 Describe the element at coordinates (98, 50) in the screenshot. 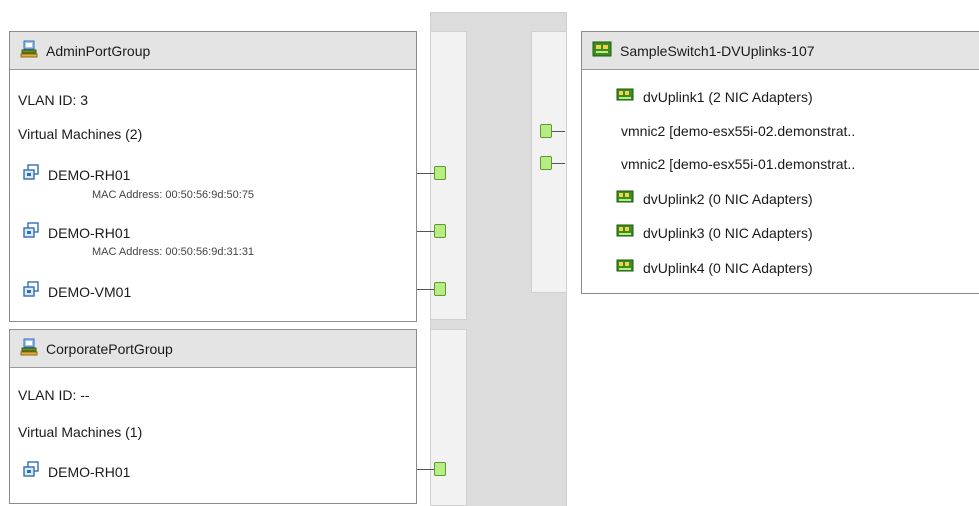

I see `port-group-title: AdminPortGroup` at that location.